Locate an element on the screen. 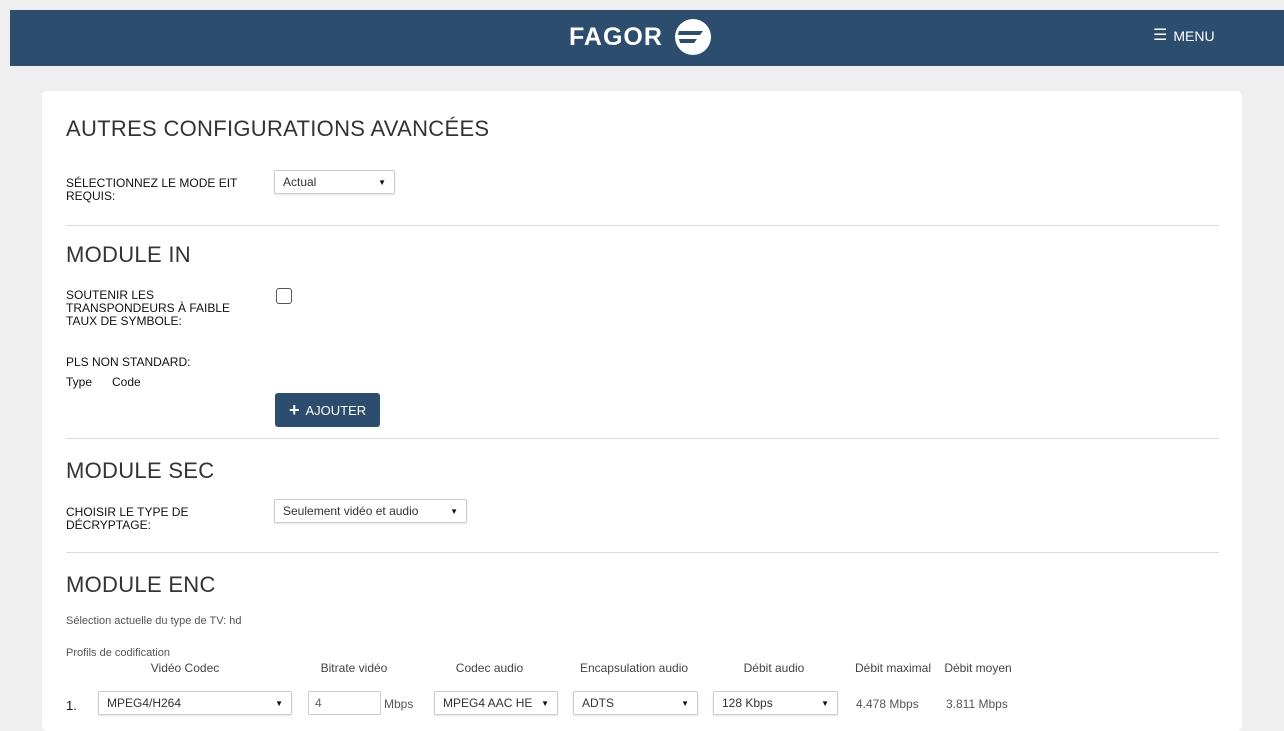 Image resolution: width=1284 pixels, height=731 pixels. logo-text: FAGOR is located at coordinates (616, 36).